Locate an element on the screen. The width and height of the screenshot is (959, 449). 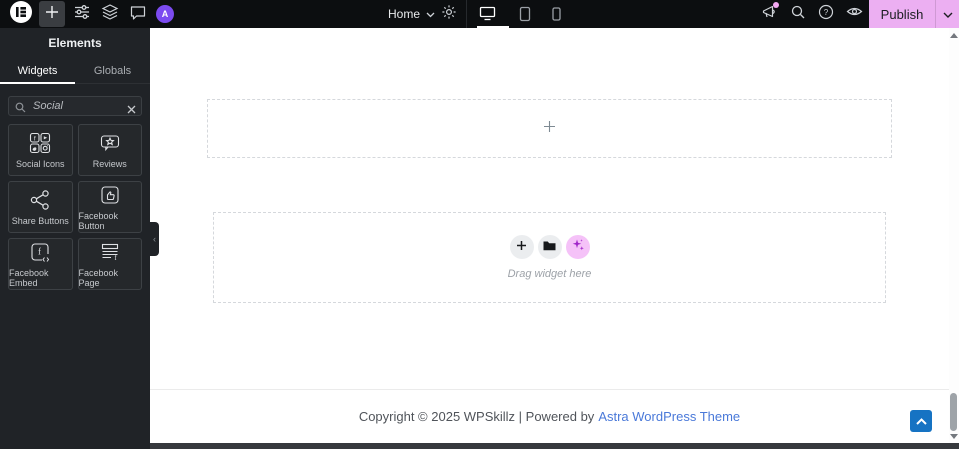
sliders-icon is located at coordinates (82, 14).